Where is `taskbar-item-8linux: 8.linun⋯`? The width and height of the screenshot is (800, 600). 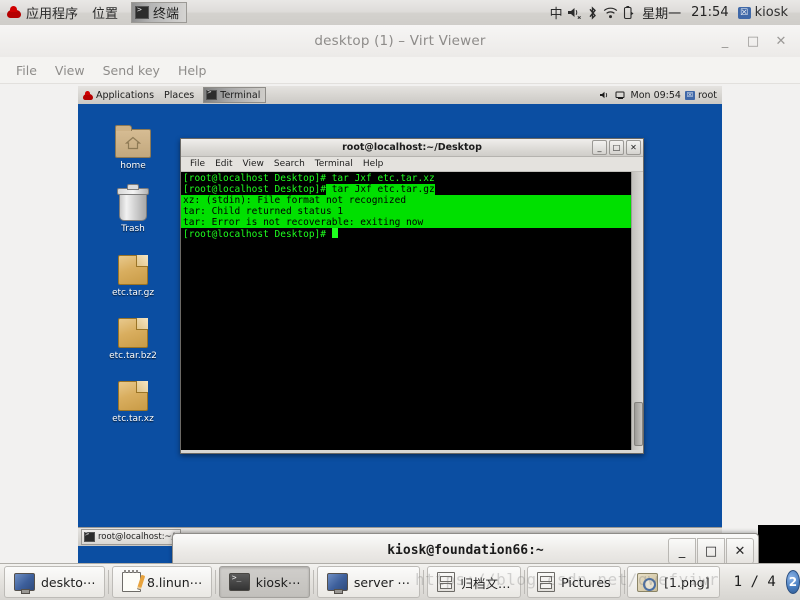 taskbar-item-8linux: 8.linun⋯ is located at coordinates (162, 582).